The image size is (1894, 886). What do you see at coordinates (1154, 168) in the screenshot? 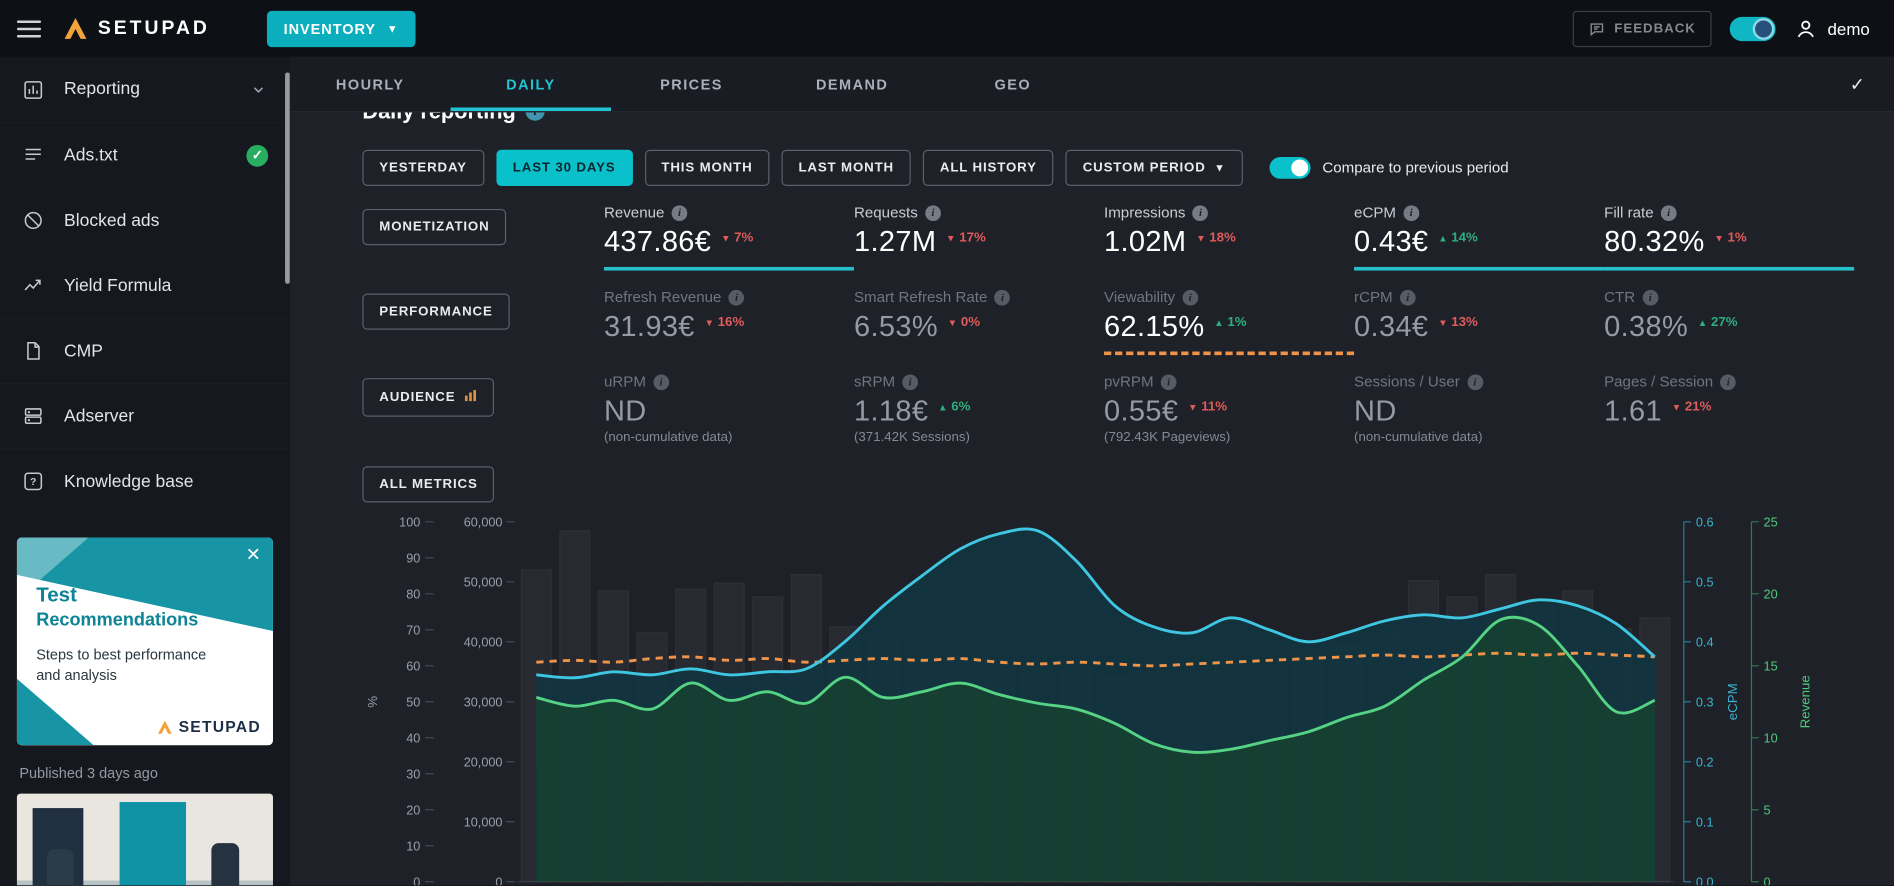
I see `custom-period-button: CUSTOM PERIOD ▼` at bounding box center [1154, 168].